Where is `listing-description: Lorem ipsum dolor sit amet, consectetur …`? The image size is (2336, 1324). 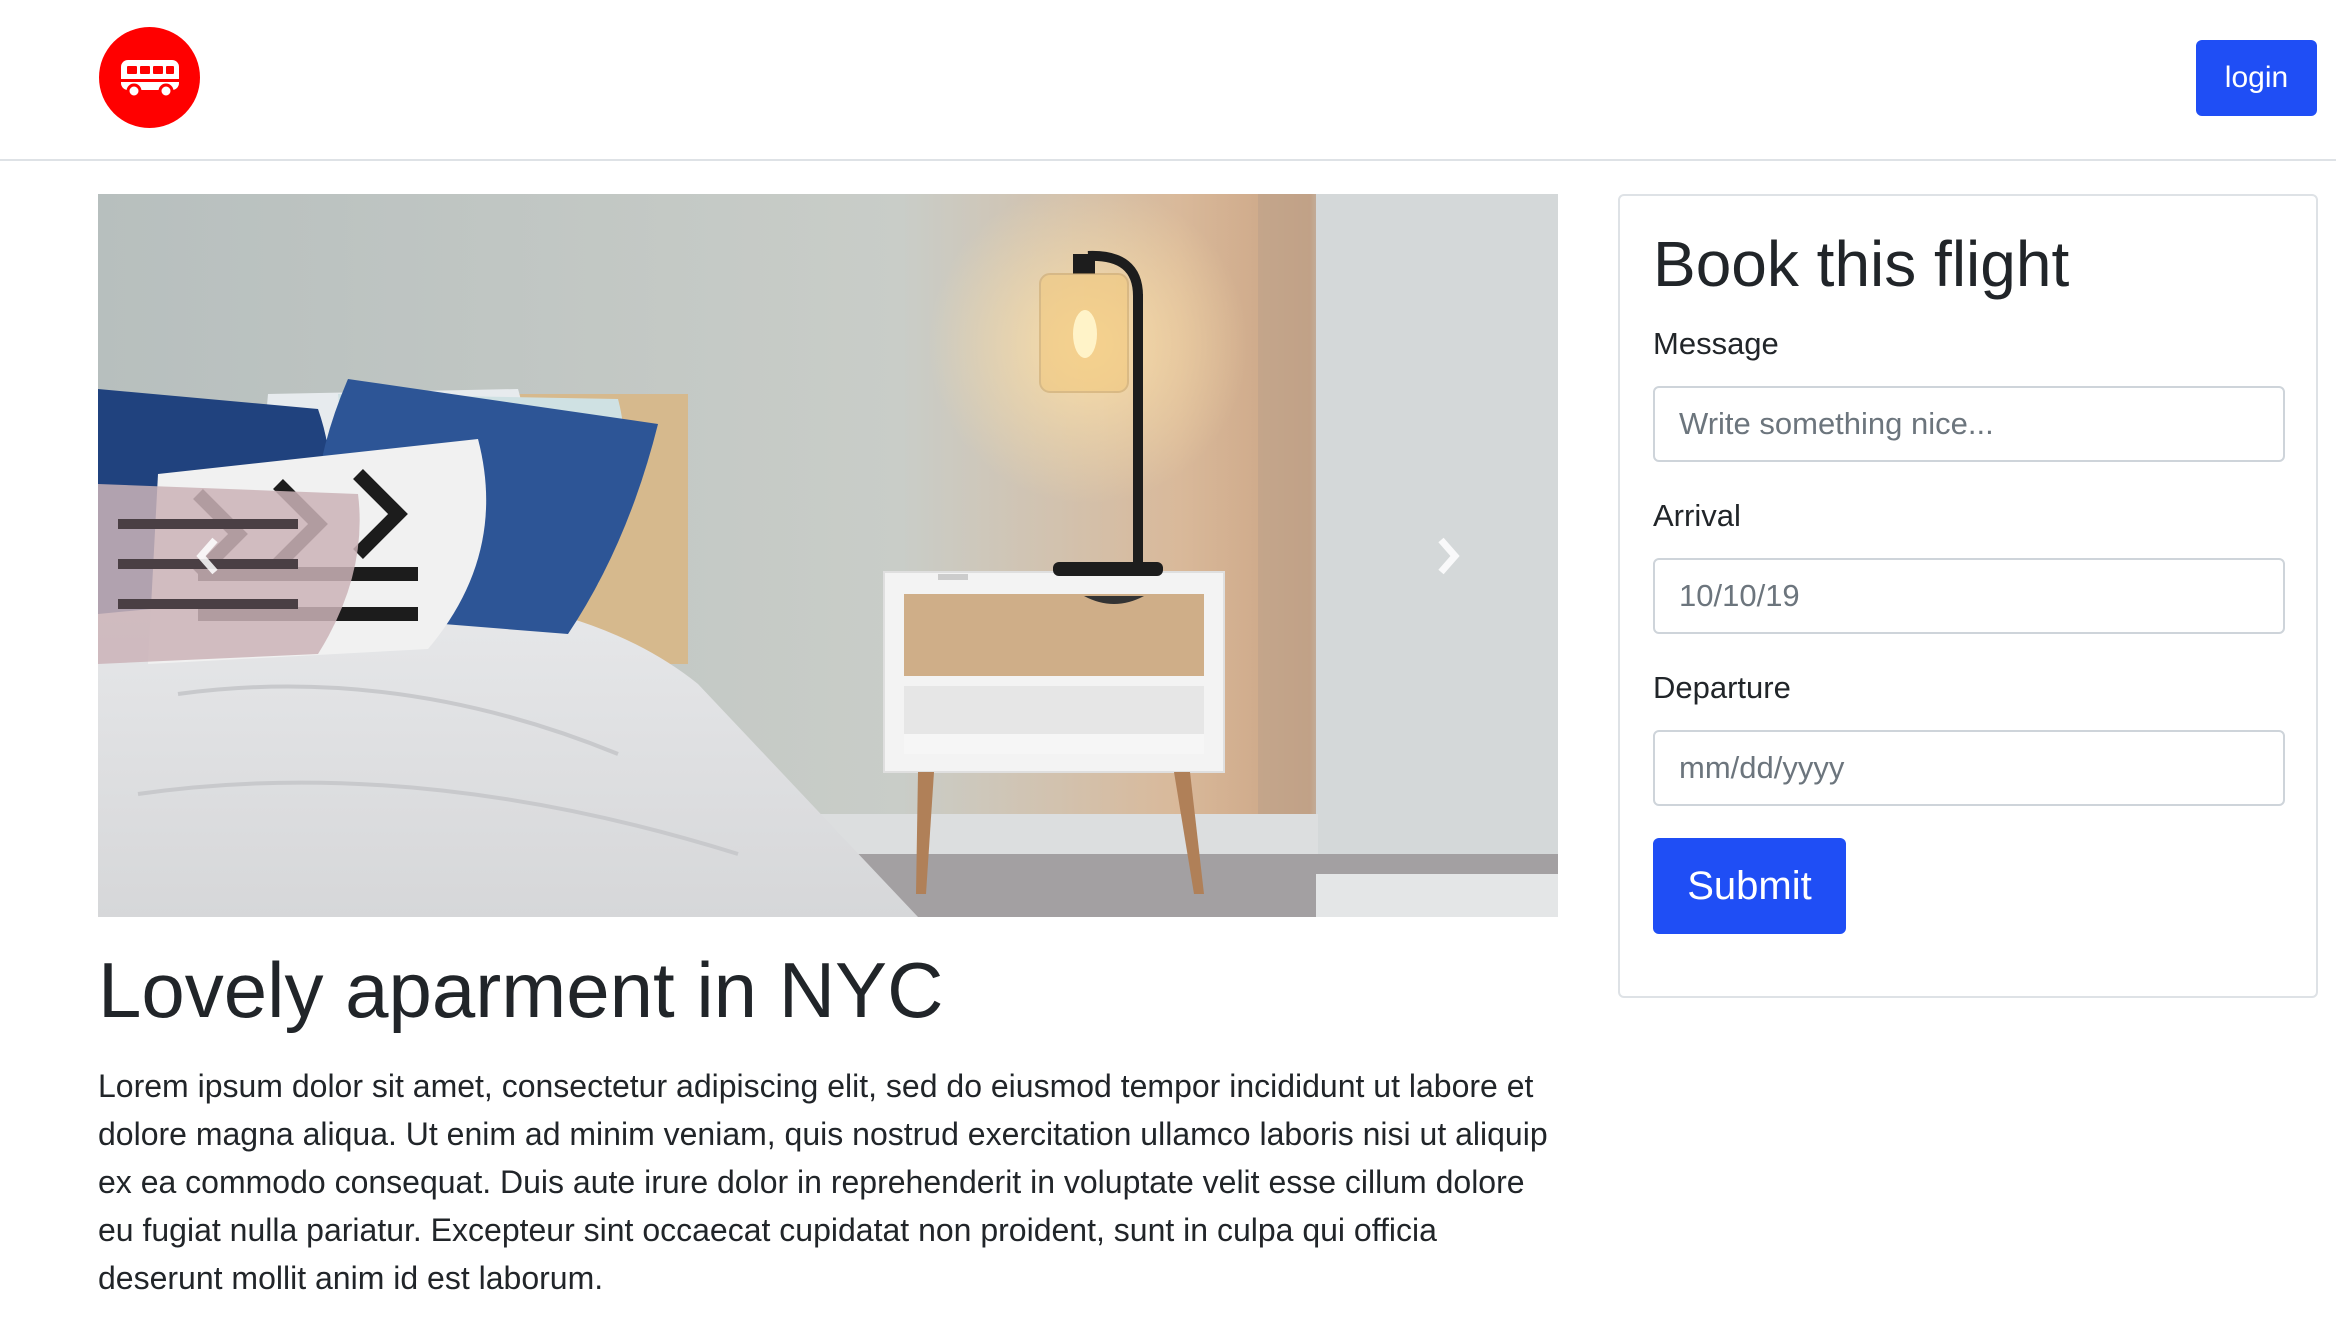 listing-description: Lorem ipsum dolor sit amet, consectetur … is located at coordinates (823, 1182).